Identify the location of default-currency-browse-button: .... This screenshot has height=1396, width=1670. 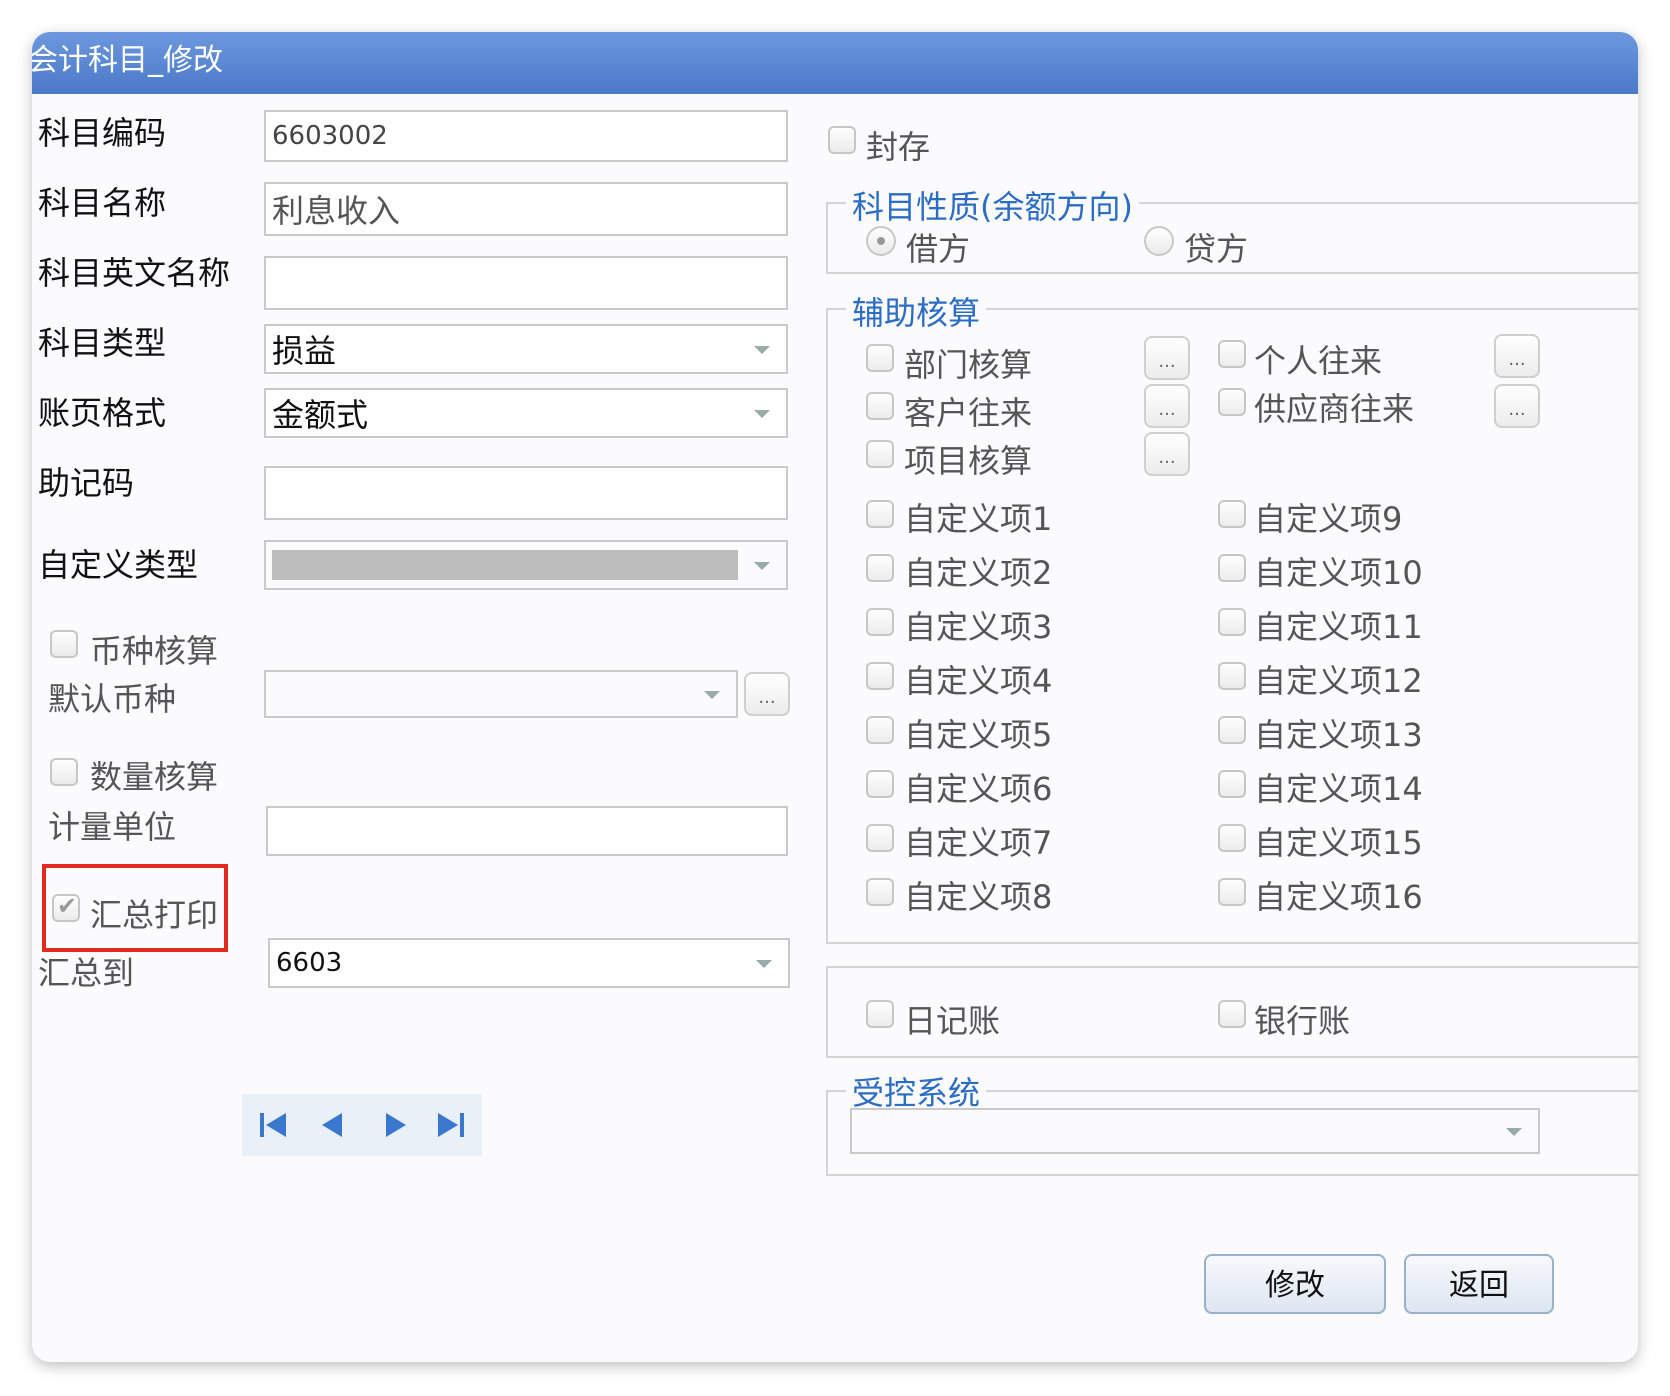
(767, 694).